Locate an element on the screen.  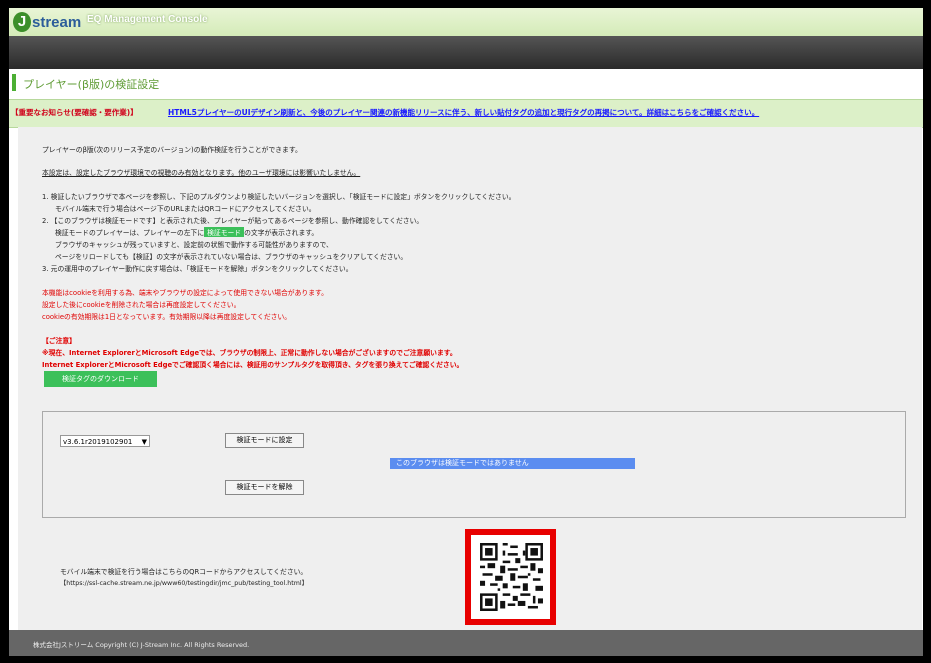
top-header: J stream EQ Management Console is located at coordinates (466, 22).